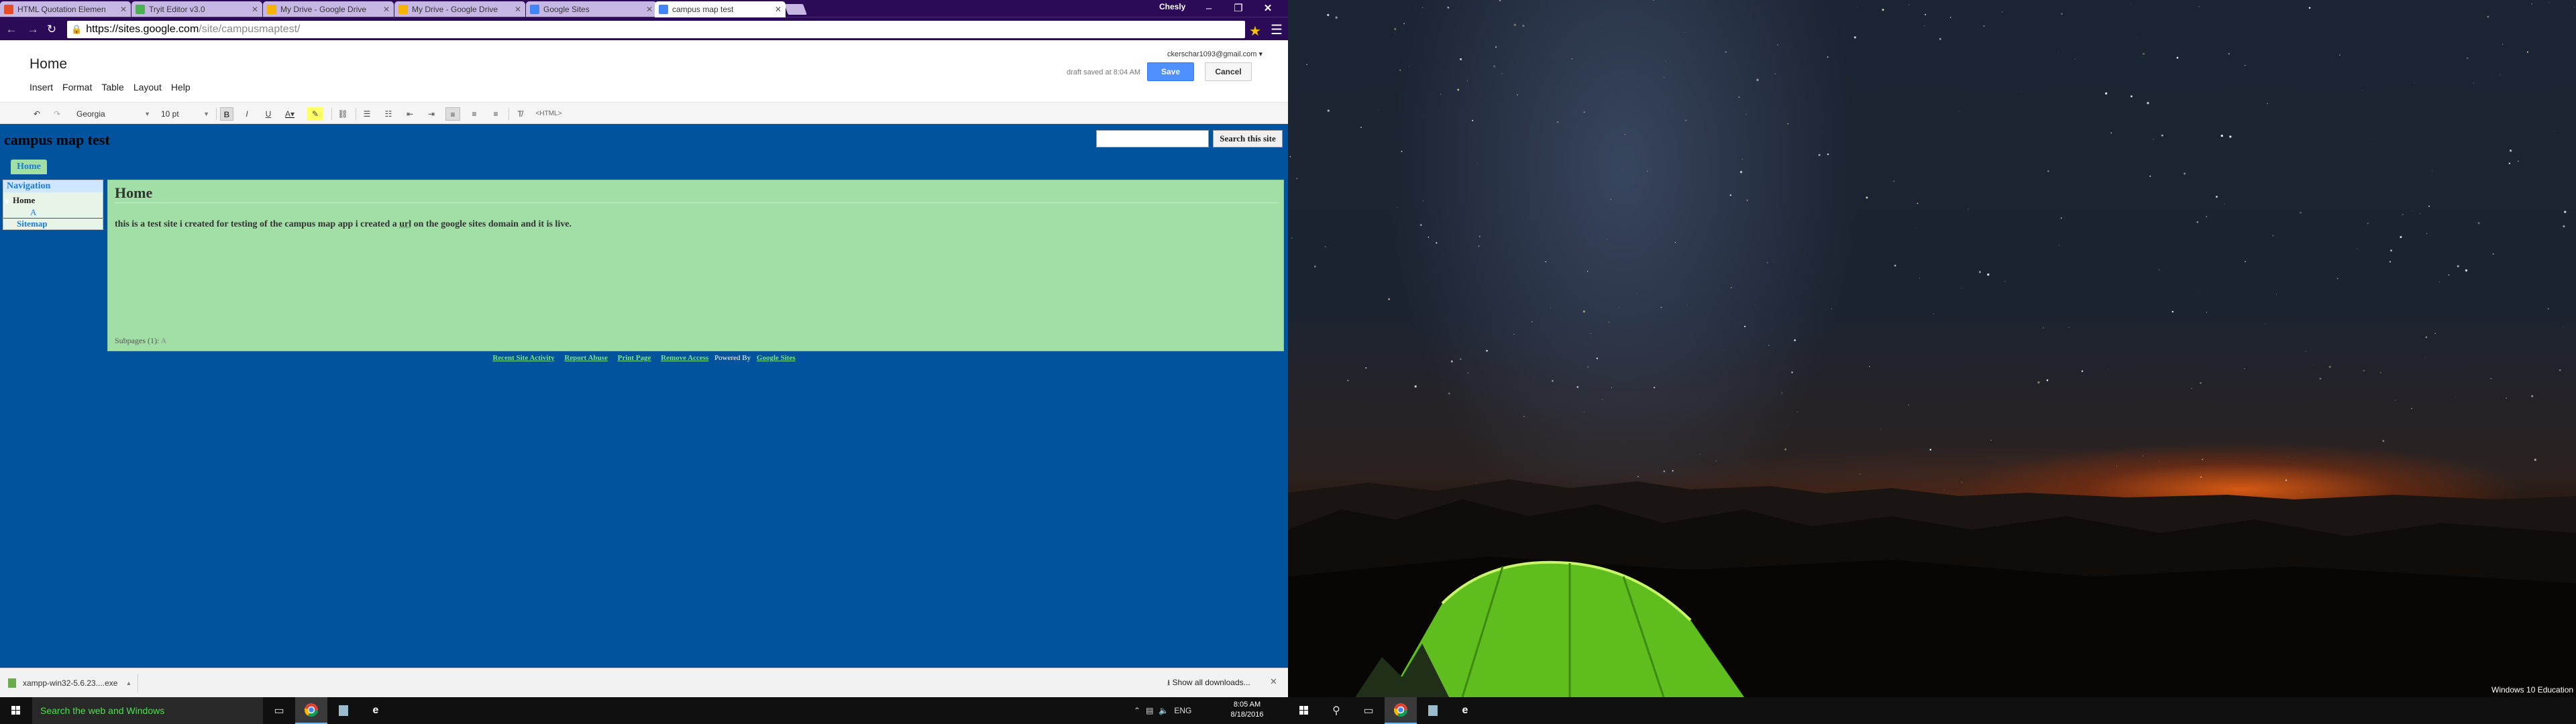 This screenshot has width=2576, height=724. I want to click on nav-item-a: A, so click(33, 212).